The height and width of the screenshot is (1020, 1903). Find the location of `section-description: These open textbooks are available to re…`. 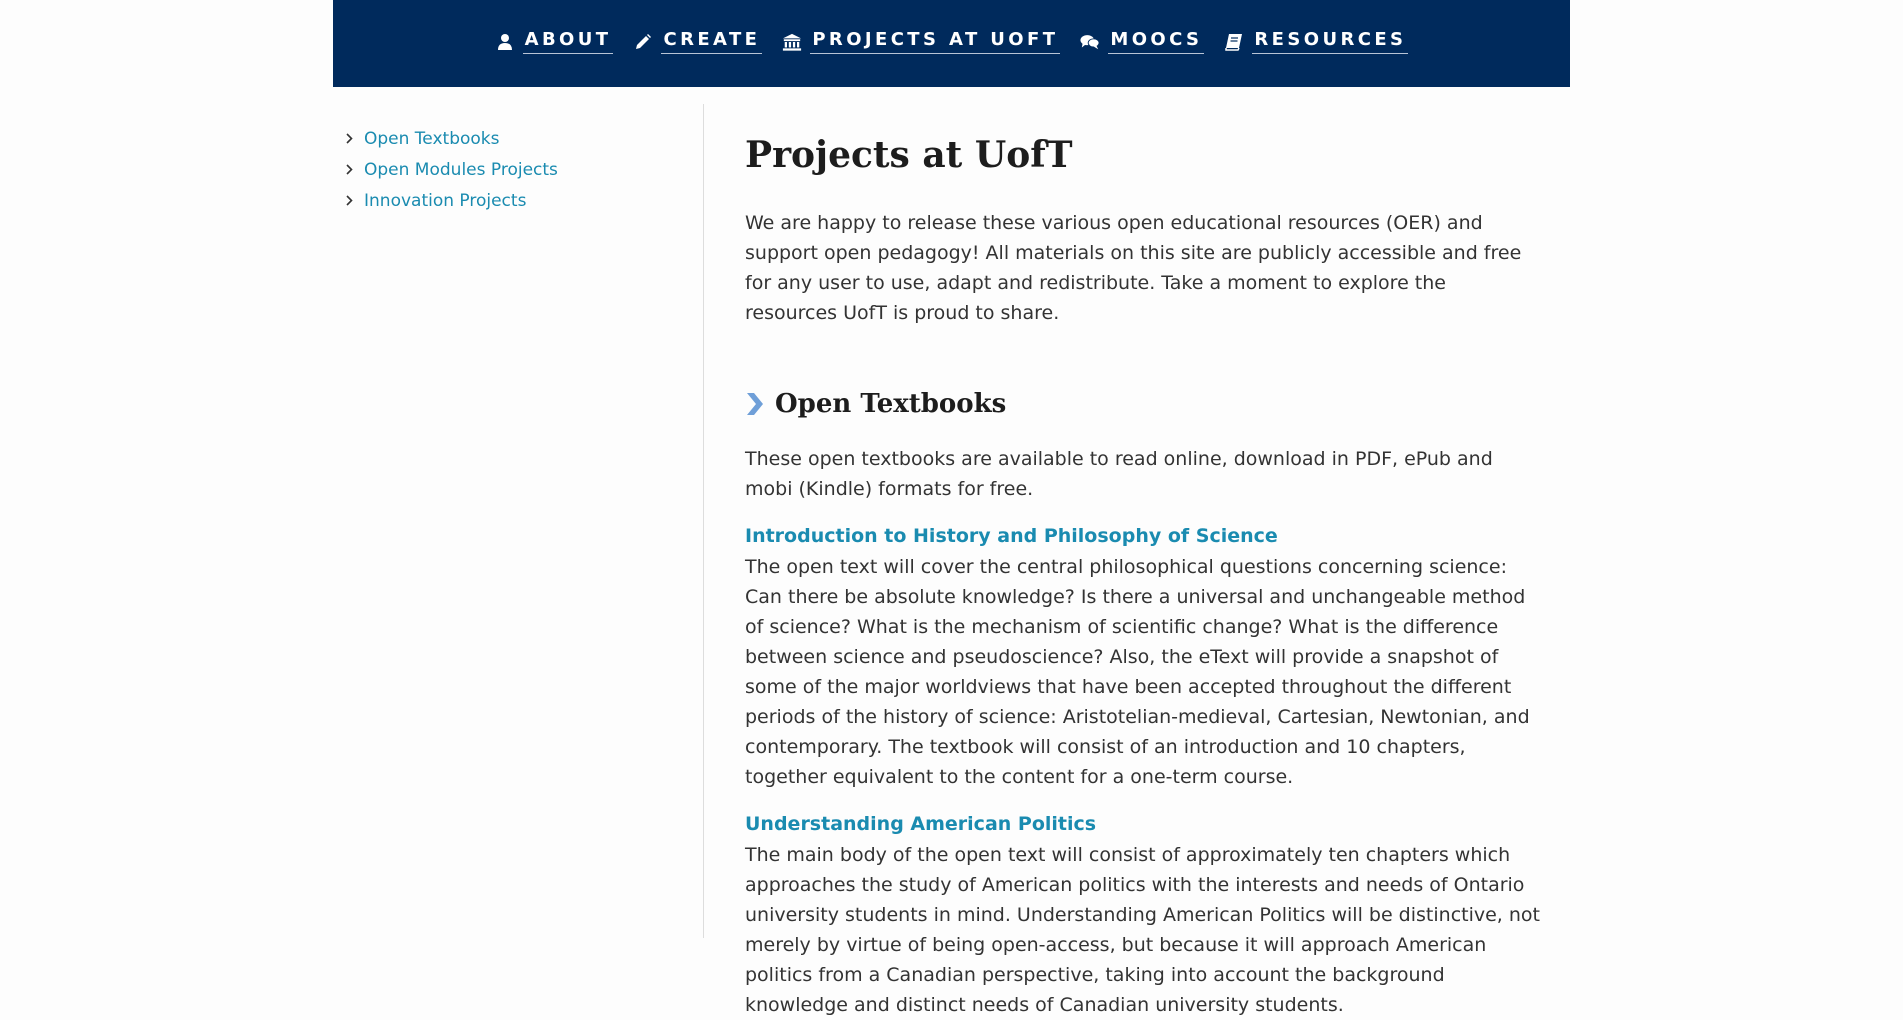

section-description: These open textbooks are available to re… is located at coordinates (1119, 474).